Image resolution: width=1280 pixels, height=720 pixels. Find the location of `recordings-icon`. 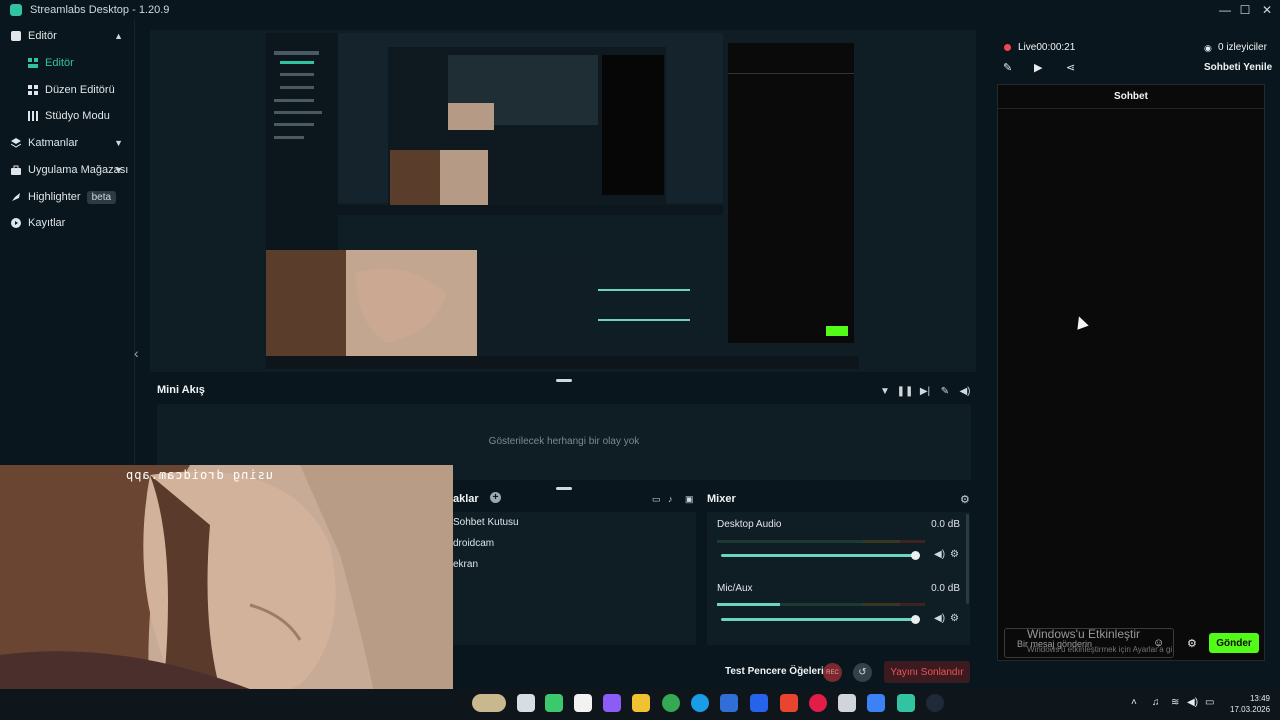

recordings-icon is located at coordinates (16, 223).